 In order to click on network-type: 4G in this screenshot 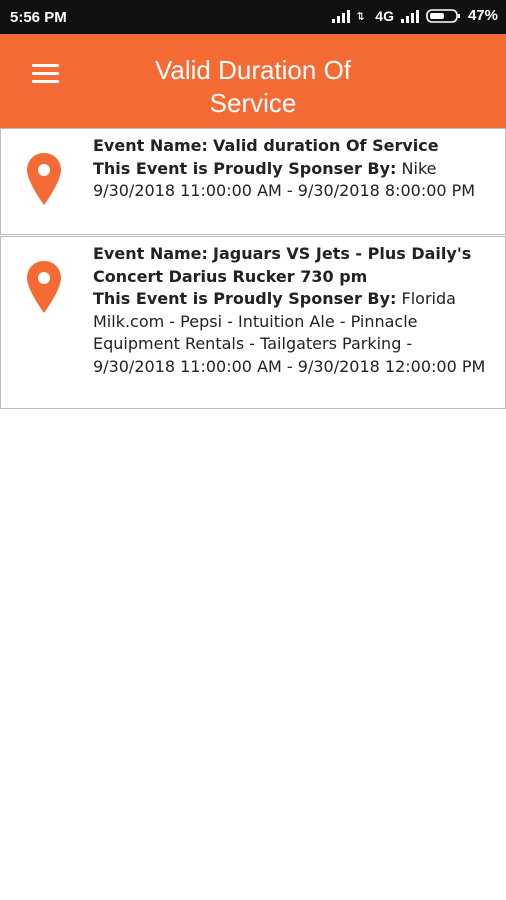, I will do `click(384, 15)`.